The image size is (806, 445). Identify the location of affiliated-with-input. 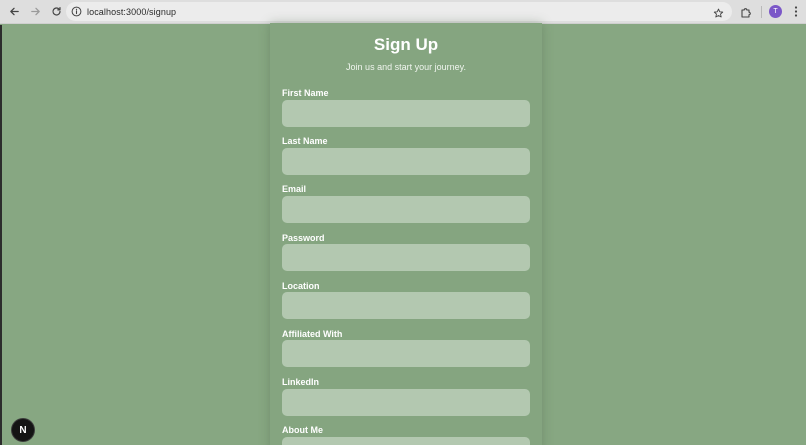
(406, 353).